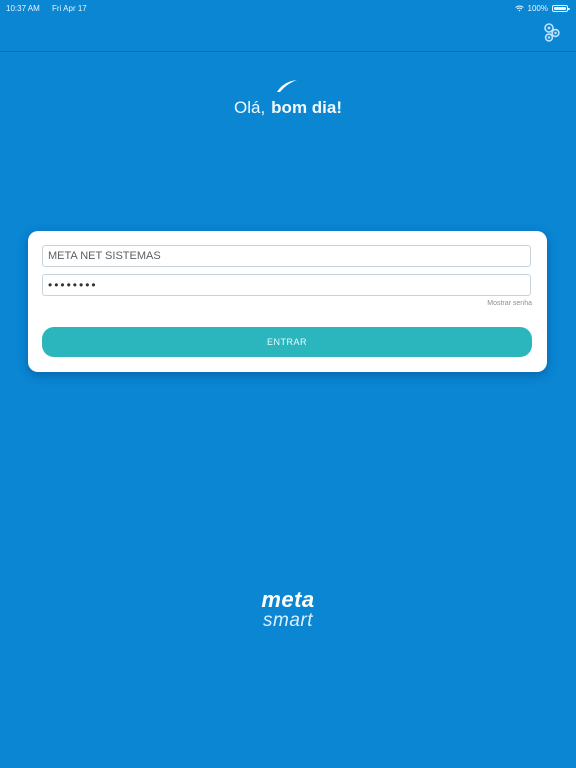 The width and height of the screenshot is (576, 768). I want to click on wifi-icon, so click(519, 8).